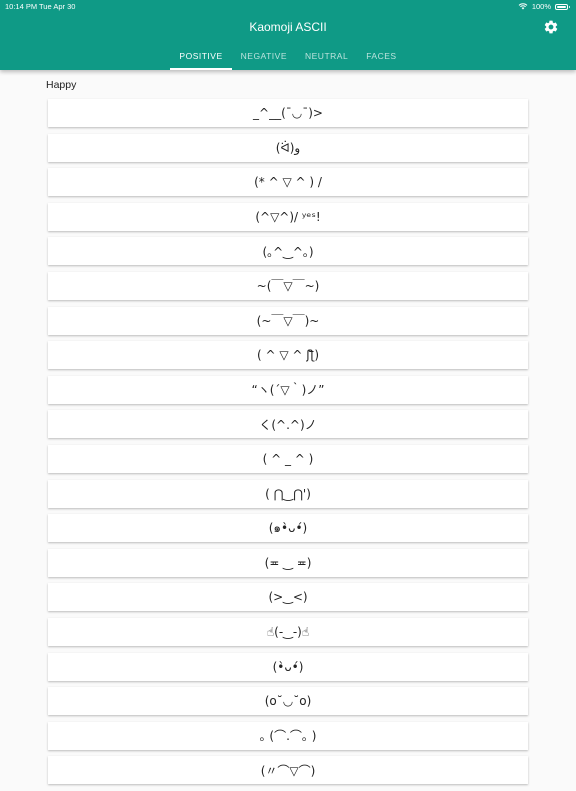  Describe the element at coordinates (288, 631) in the screenshot. I see `kaomoji-card: ☝(-‿-)☝` at that location.